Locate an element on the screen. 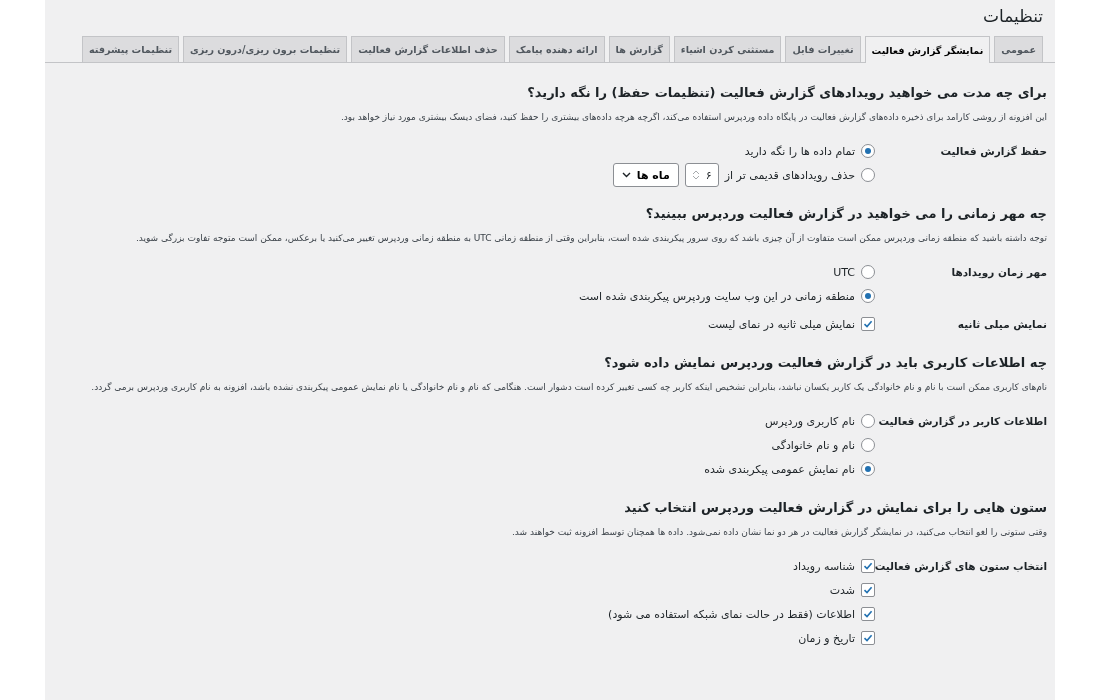 This screenshot has height=700, width=1100. option-label: اطلاعات (فقط در حالت نمای شبکه استفاده می شود) is located at coordinates (731, 614).